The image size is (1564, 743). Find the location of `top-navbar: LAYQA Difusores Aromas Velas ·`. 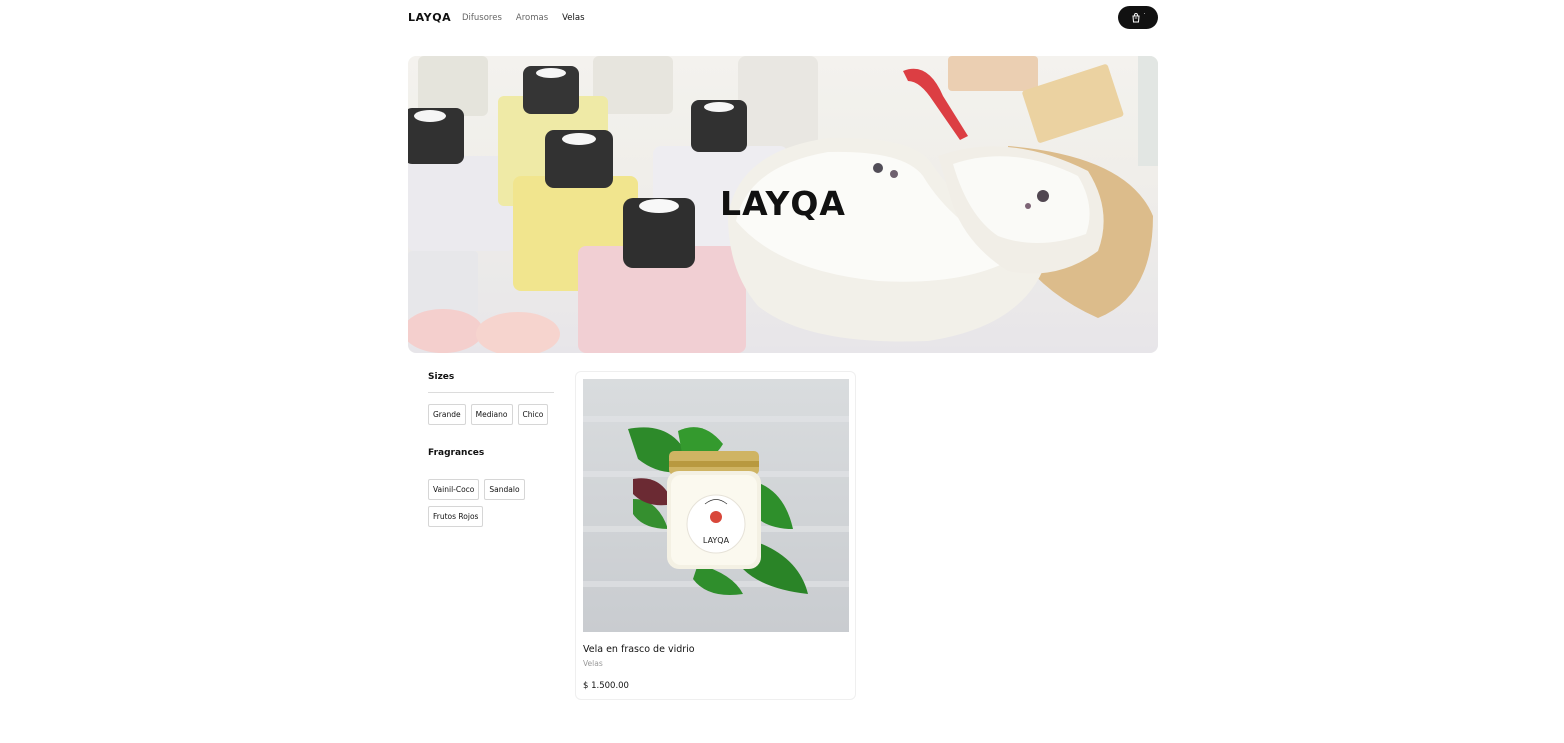

top-navbar: LAYQA Difusores Aromas Velas · is located at coordinates (783, 18).